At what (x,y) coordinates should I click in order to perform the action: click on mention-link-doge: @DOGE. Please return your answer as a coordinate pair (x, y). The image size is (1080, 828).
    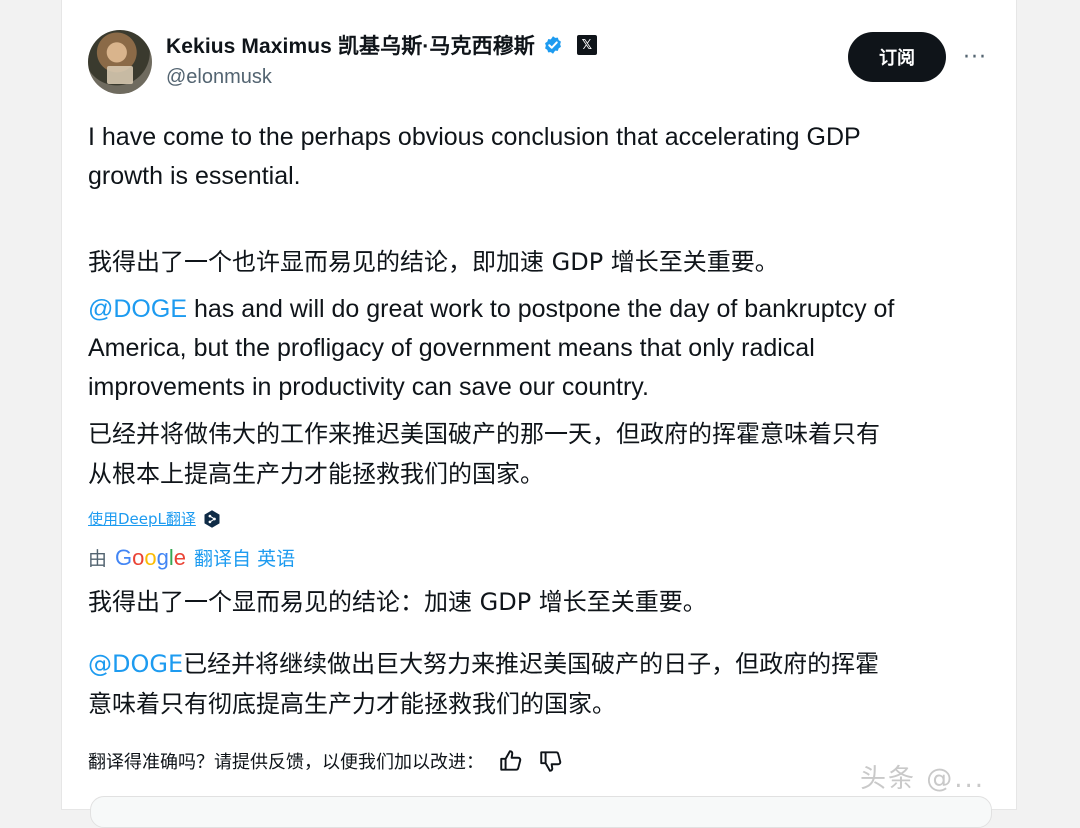
    Looking at the image, I should click on (137, 309).